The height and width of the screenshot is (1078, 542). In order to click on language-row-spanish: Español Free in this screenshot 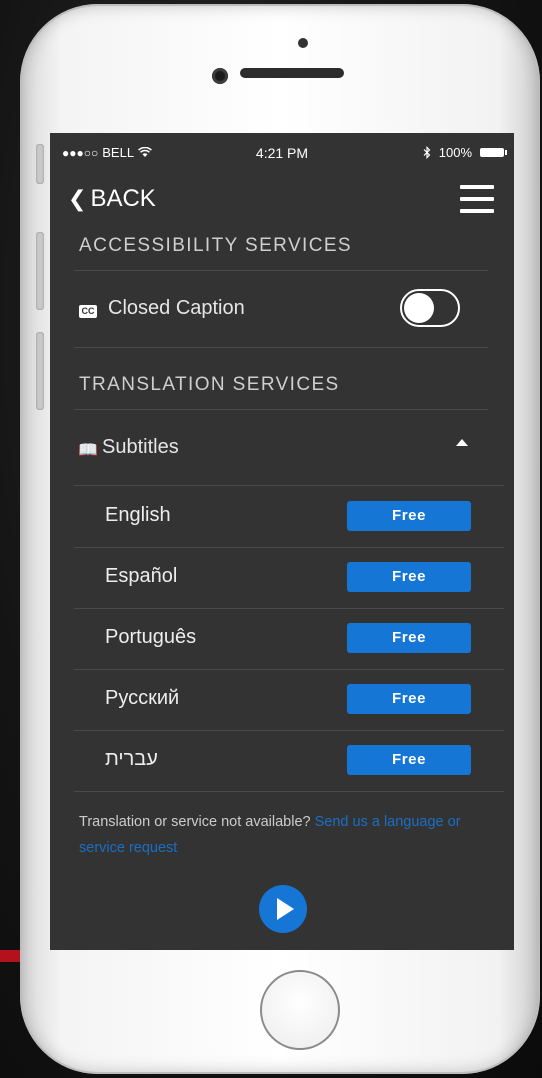, I will do `click(289, 578)`.